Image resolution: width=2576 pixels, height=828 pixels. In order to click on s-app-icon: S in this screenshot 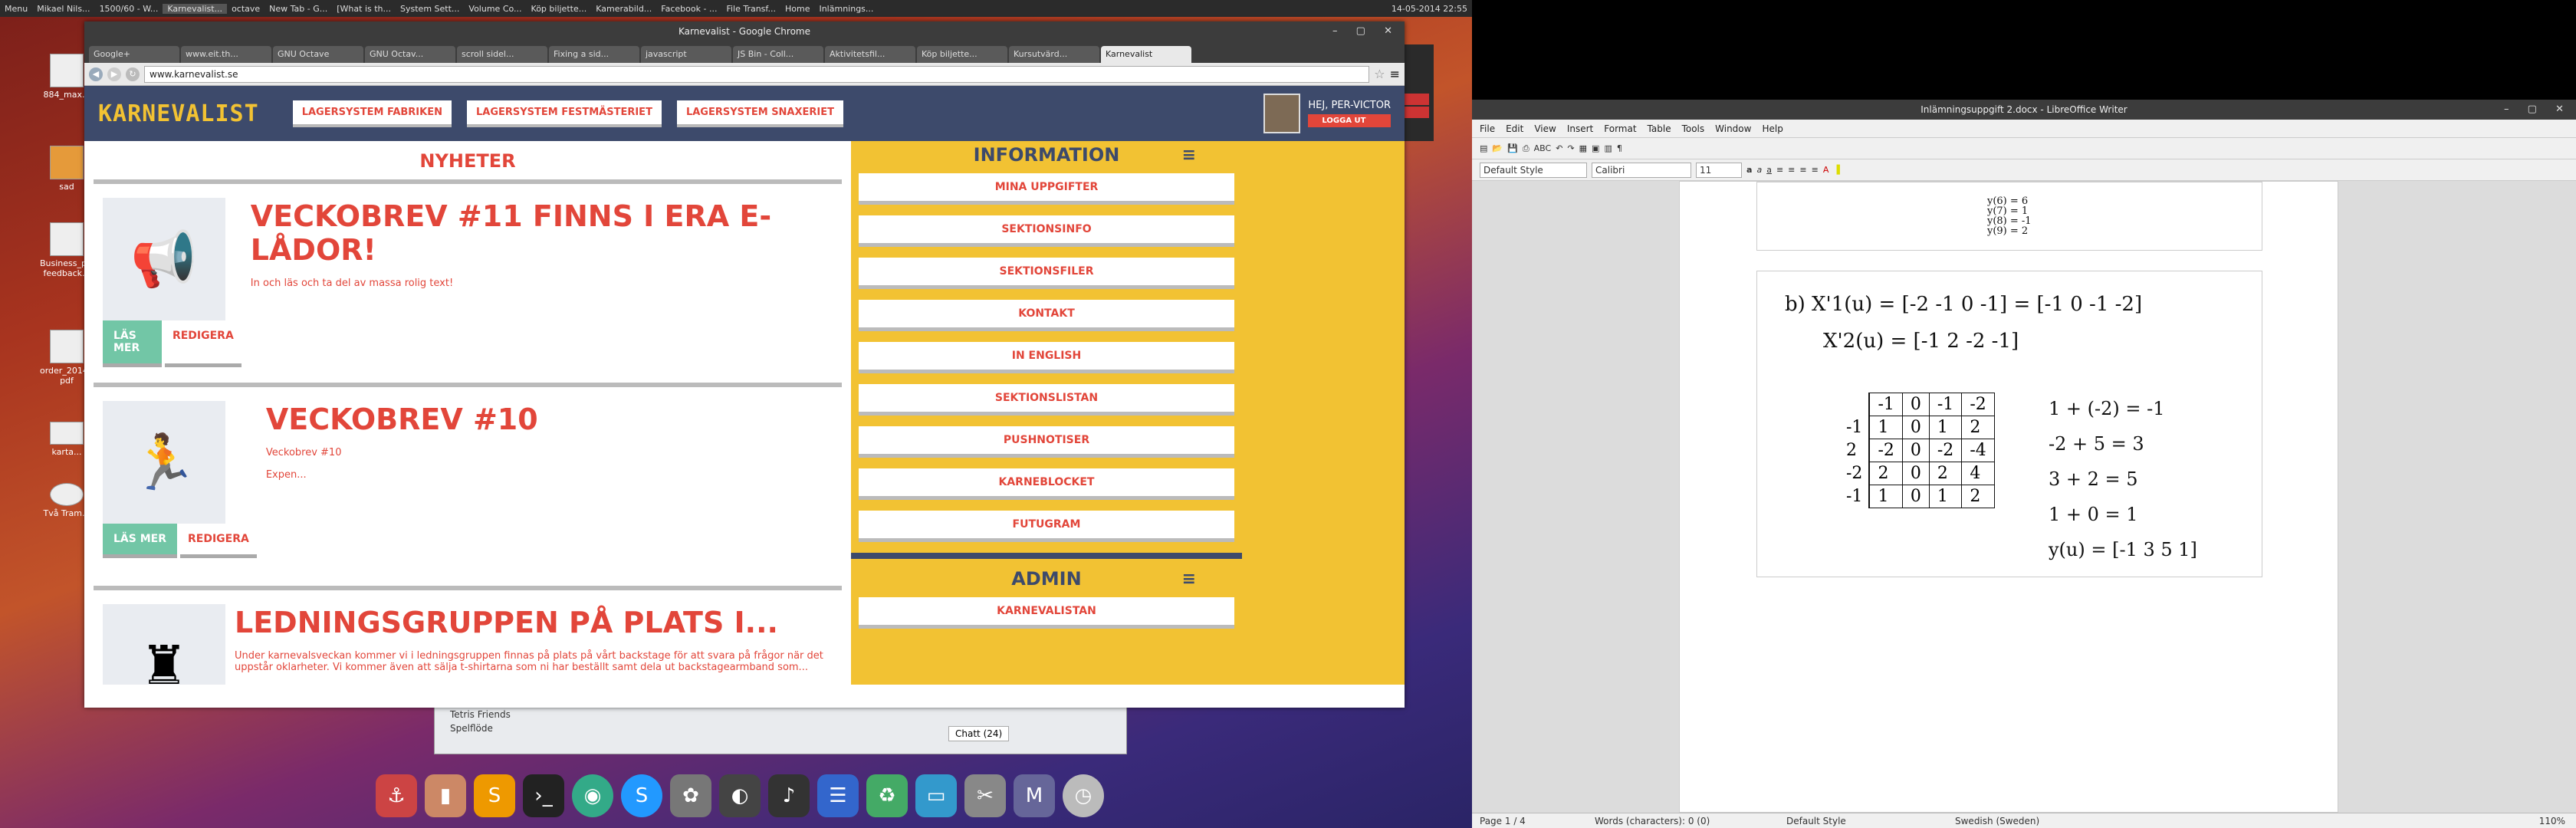, I will do `click(495, 796)`.